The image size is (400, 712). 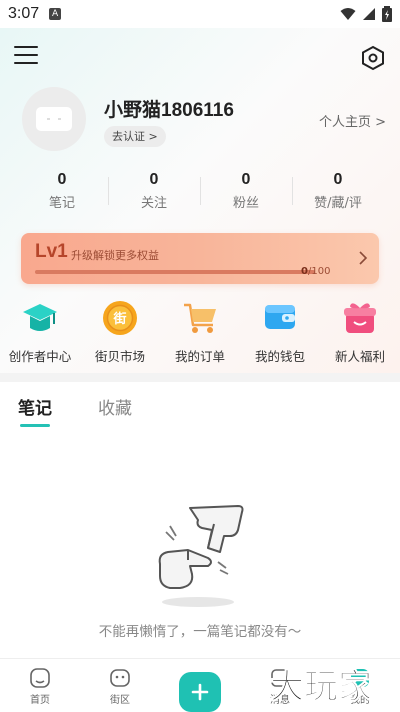 What do you see at coordinates (338, 191) in the screenshot?
I see `stat-likes: 0 赞/藏/评` at bounding box center [338, 191].